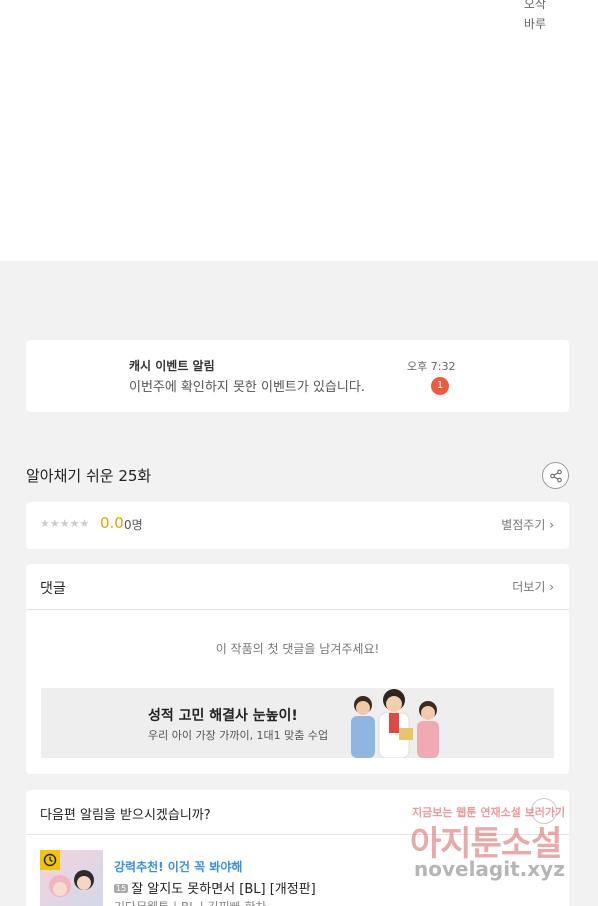 The image size is (598, 906). I want to click on recommend-title: 15 잘 알지도 못하면서 [BL] [개정판], so click(215, 887).